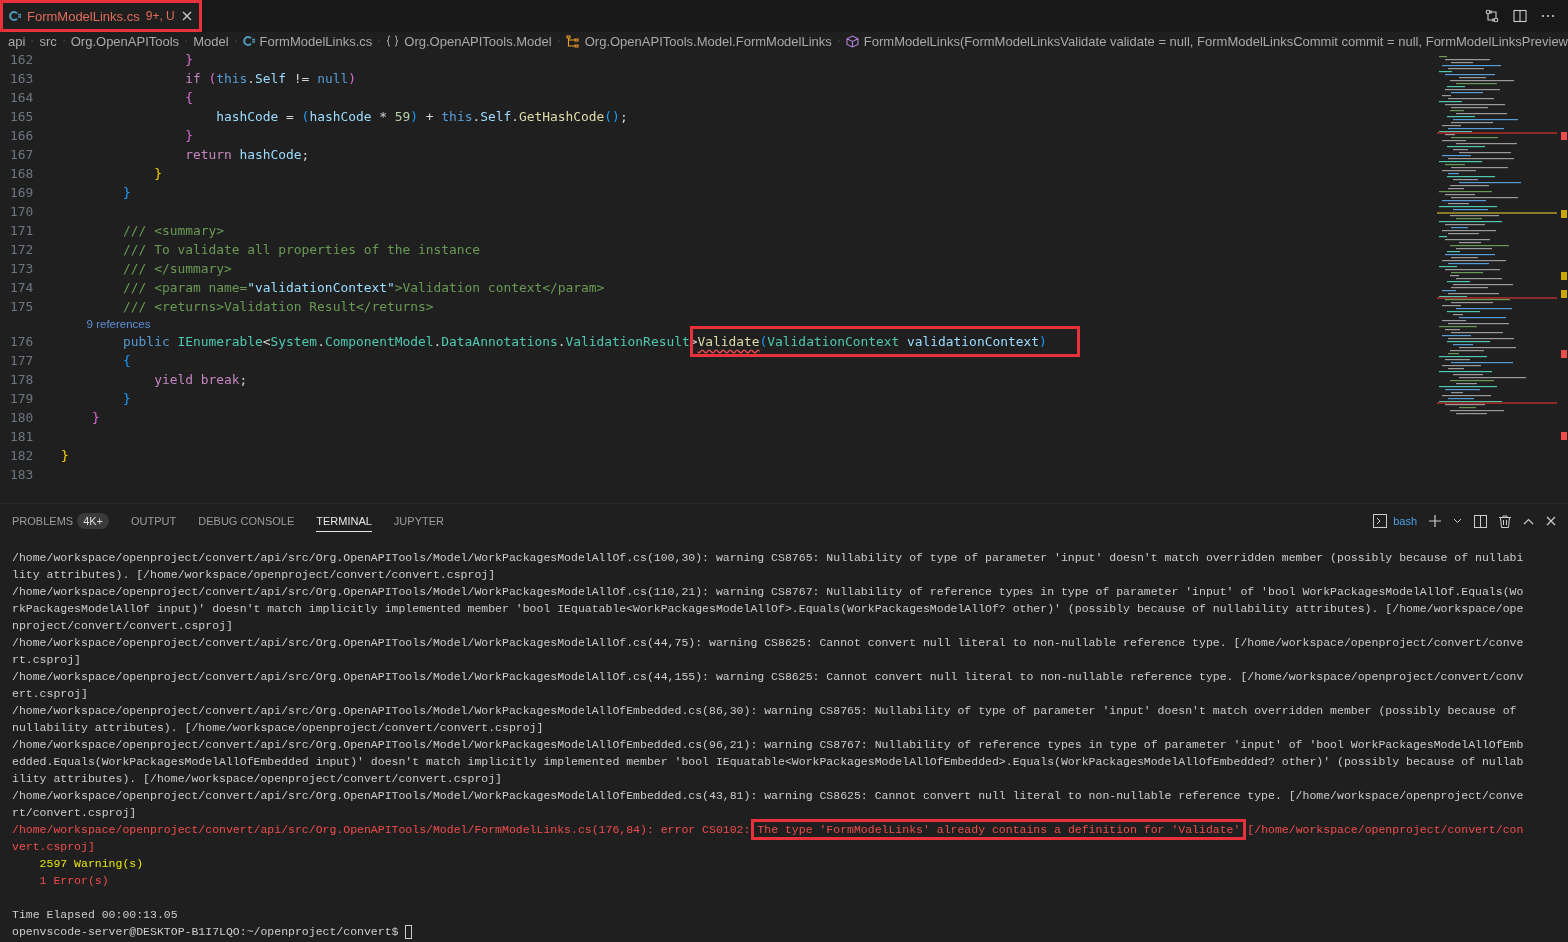  Describe the element at coordinates (22, 455) in the screenshot. I see `line-number: 182` at that location.